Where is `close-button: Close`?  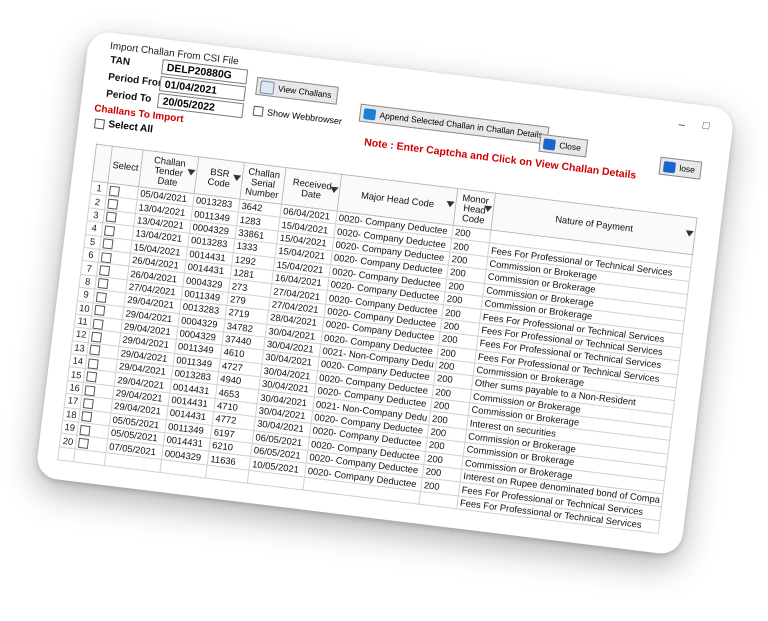
close-button: Close is located at coordinates (563, 145).